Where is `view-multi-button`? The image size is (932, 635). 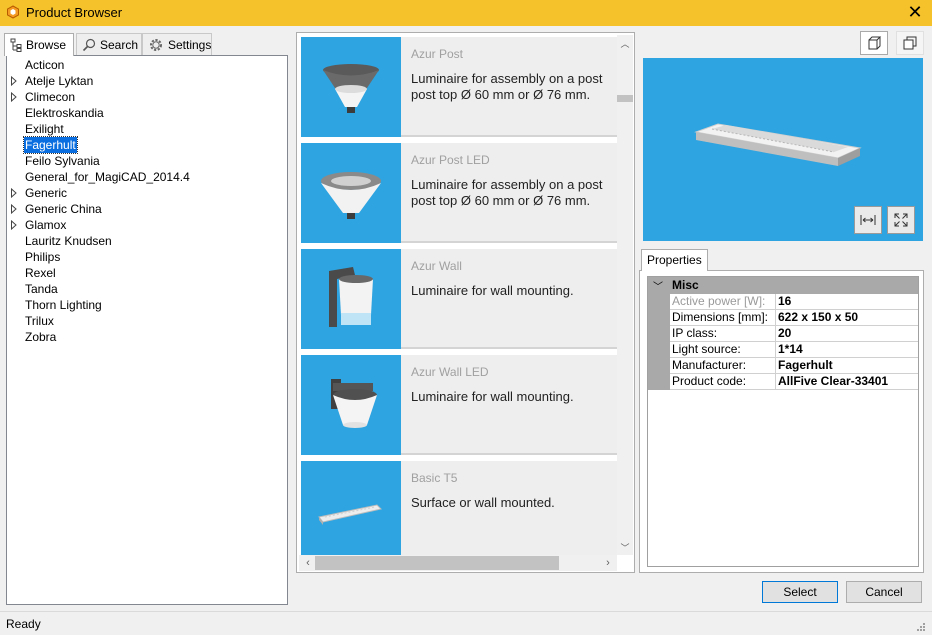 view-multi-button is located at coordinates (910, 43).